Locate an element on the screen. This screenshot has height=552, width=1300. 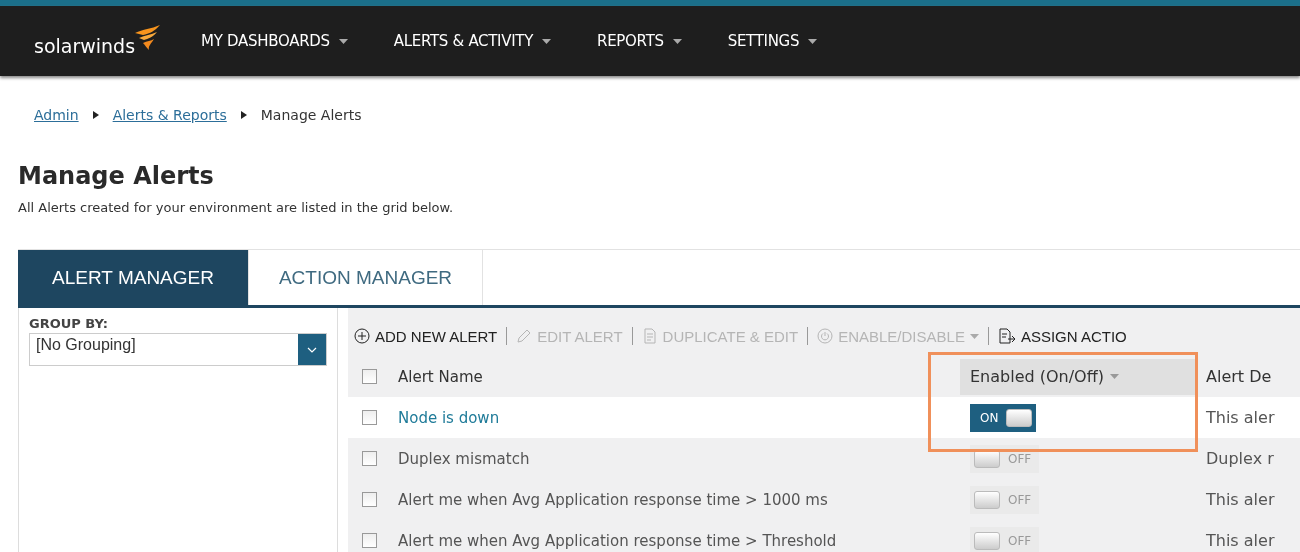
chevron-down-icon is located at coordinates (312, 349).